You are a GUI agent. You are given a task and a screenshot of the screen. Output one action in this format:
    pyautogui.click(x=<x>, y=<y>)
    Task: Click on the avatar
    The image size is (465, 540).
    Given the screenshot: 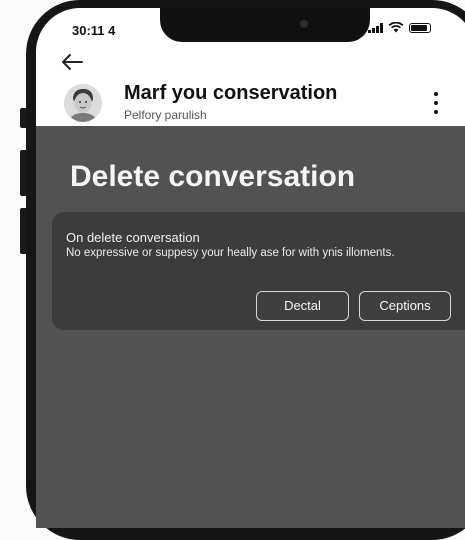 What is the action you would take?
    pyautogui.click(x=83, y=103)
    